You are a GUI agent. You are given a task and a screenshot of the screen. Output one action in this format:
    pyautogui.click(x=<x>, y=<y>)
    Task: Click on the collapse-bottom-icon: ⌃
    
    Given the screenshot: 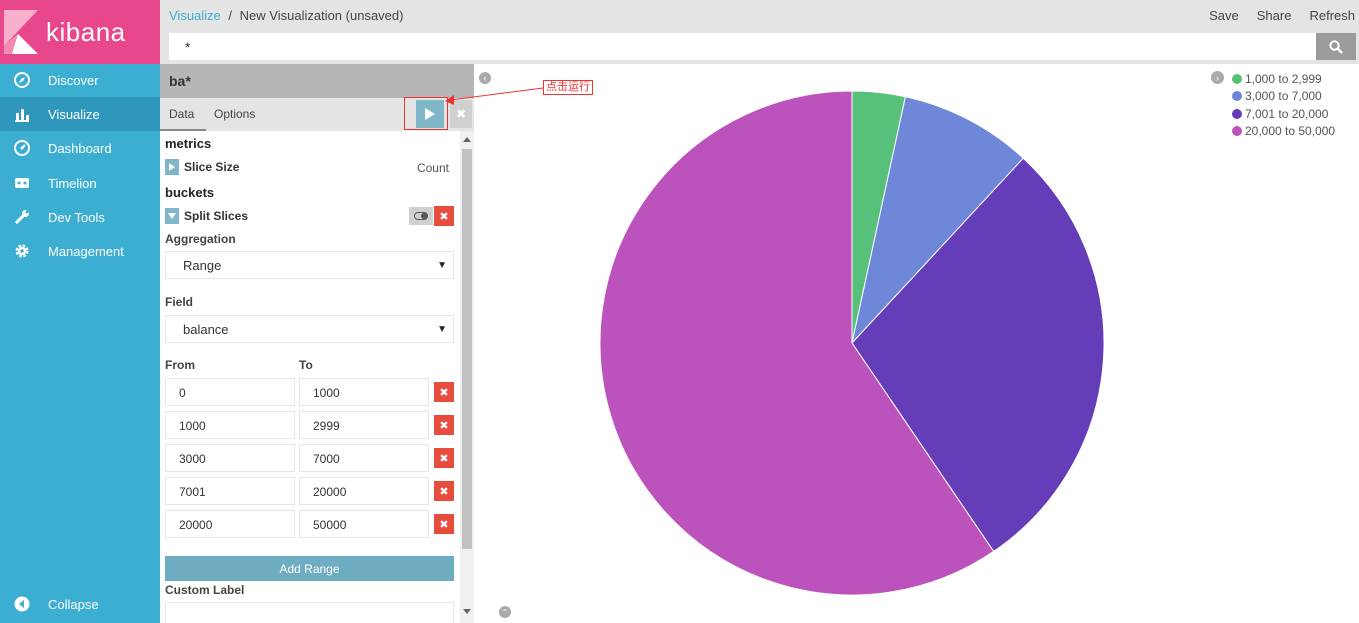 What is the action you would take?
    pyautogui.click(x=505, y=612)
    